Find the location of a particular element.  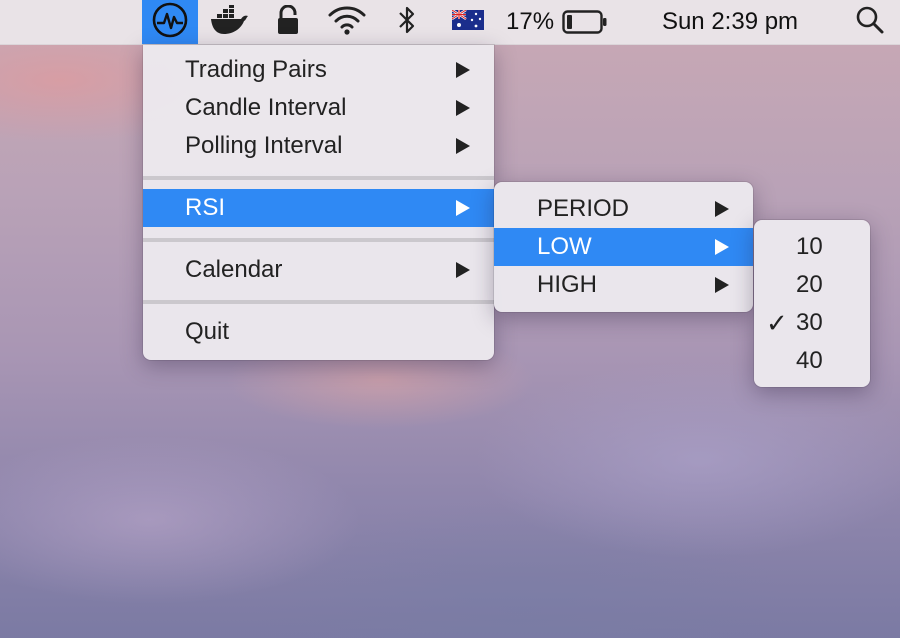

menu-item-label: 30 is located at coordinates (809, 322).